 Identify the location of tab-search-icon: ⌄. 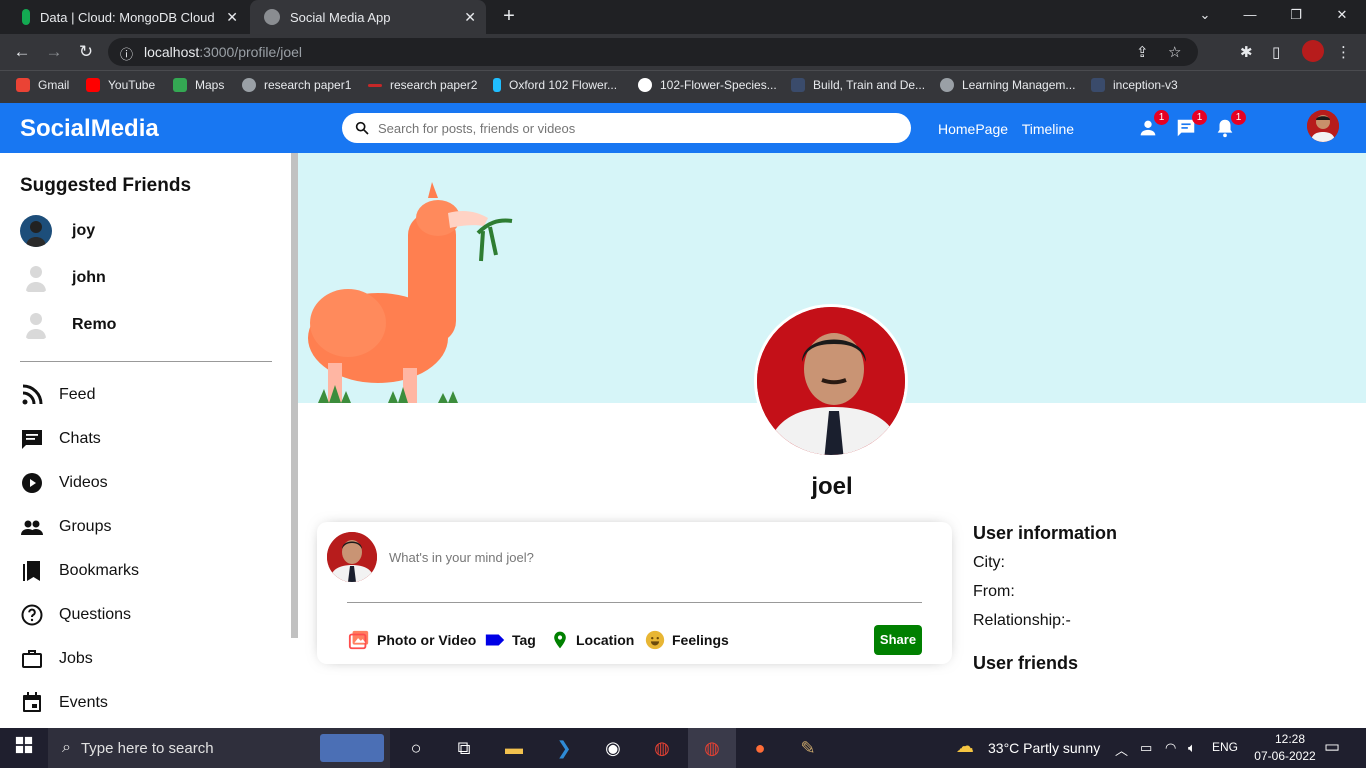
(1205, 15).